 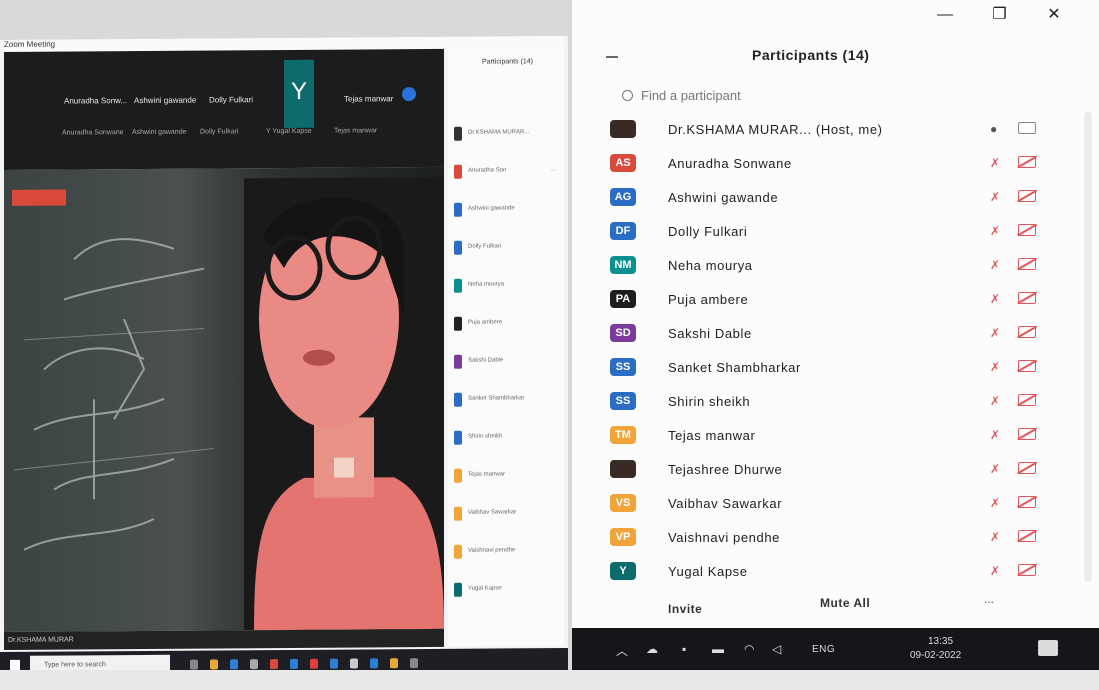 What do you see at coordinates (507, 323) in the screenshot?
I see `mini-participant-row: Puja ambere` at bounding box center [507, 323].